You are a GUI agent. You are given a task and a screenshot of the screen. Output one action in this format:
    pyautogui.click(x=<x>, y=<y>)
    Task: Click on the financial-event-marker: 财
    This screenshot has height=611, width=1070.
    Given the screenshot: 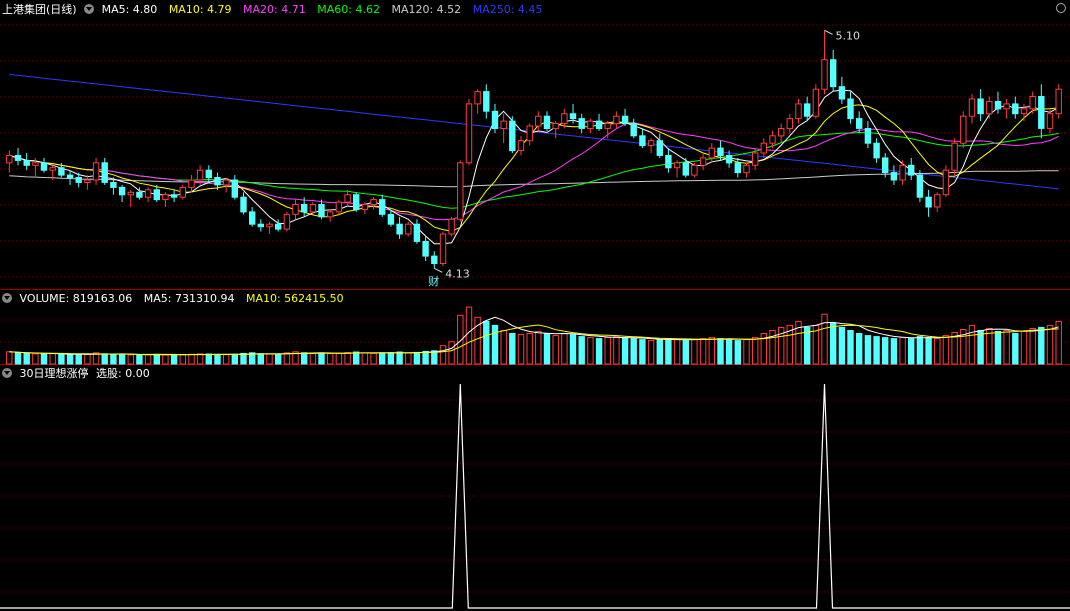 What is the action you would take?
    pyautogui.click(x=433, y=281)
    